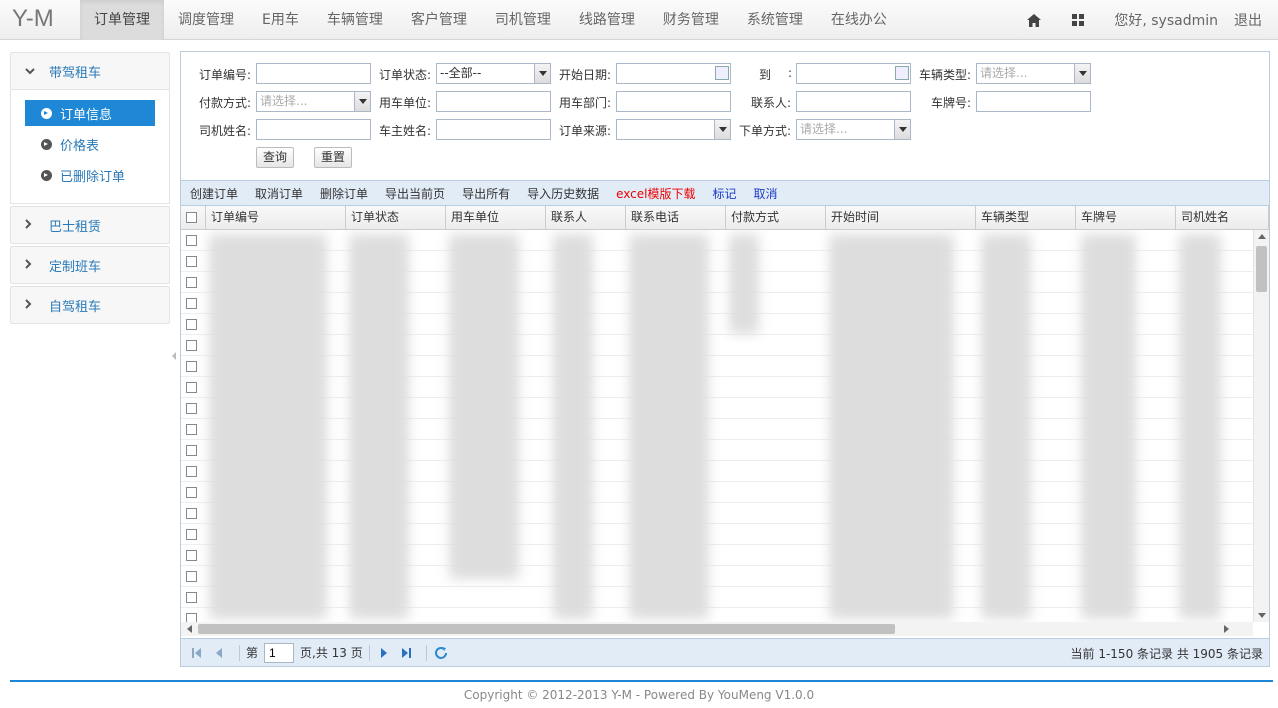 The image size is (1278, 708). Describe the element at coordinates (313, 129) in the screenshot. I see `driver-input` at that location.